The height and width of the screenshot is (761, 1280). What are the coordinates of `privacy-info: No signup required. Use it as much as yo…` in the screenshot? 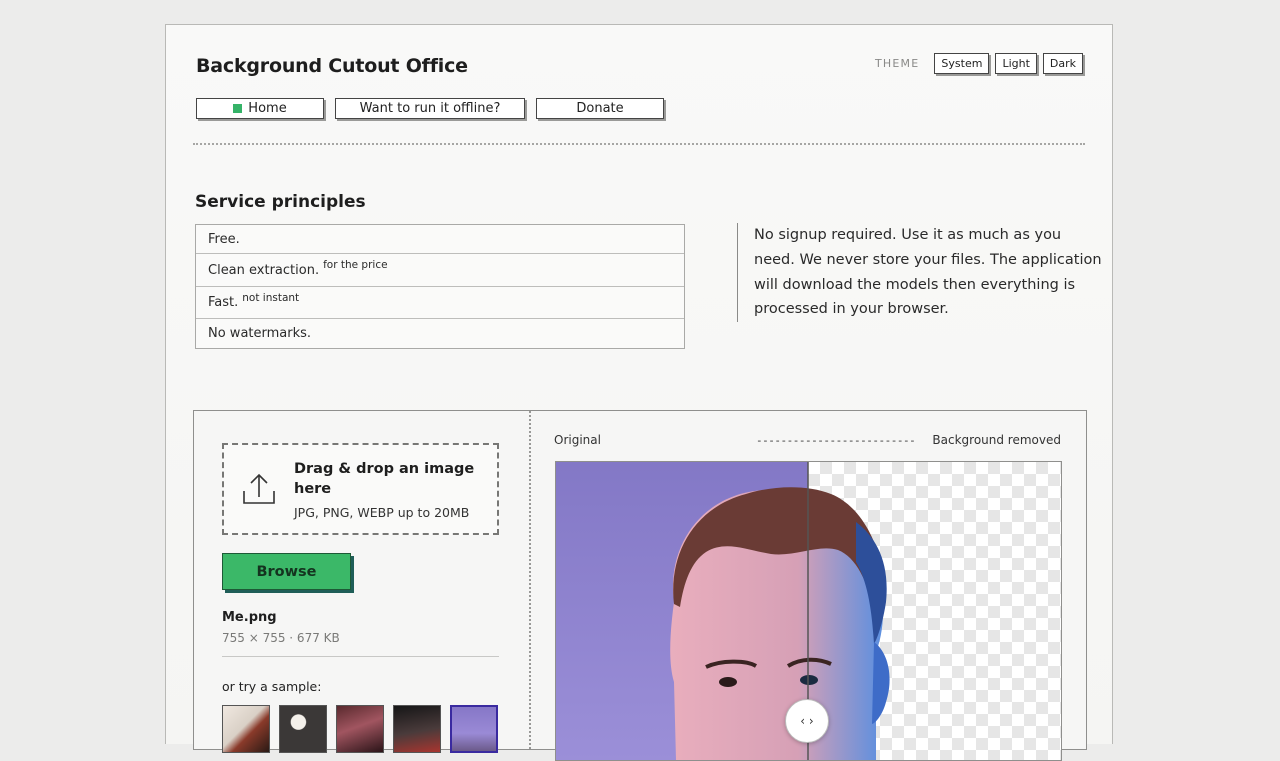 It's located at (921, 272).